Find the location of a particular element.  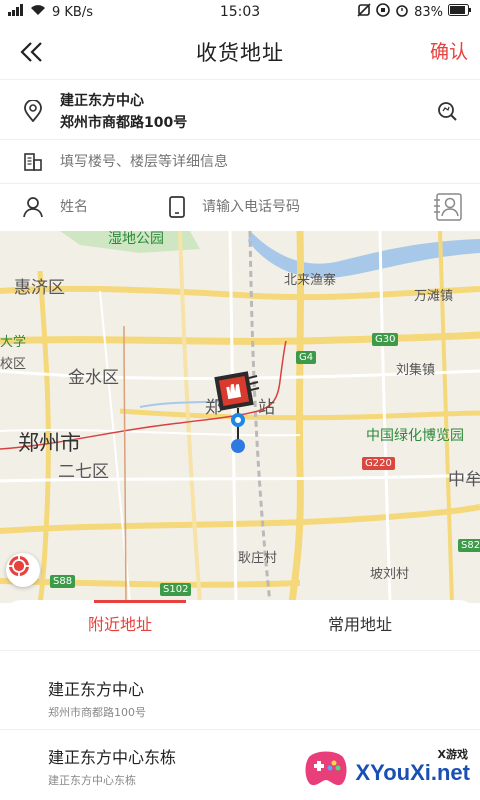

detail-input is located at coordinates (250, 161).